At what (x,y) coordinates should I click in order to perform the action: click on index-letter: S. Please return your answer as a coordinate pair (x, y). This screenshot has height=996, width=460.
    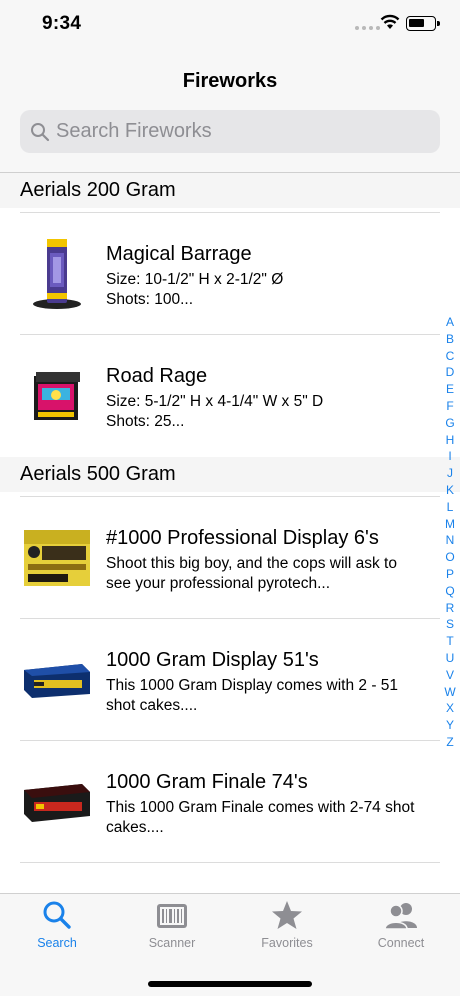
    Looking at the image, I should click on (450, 624).